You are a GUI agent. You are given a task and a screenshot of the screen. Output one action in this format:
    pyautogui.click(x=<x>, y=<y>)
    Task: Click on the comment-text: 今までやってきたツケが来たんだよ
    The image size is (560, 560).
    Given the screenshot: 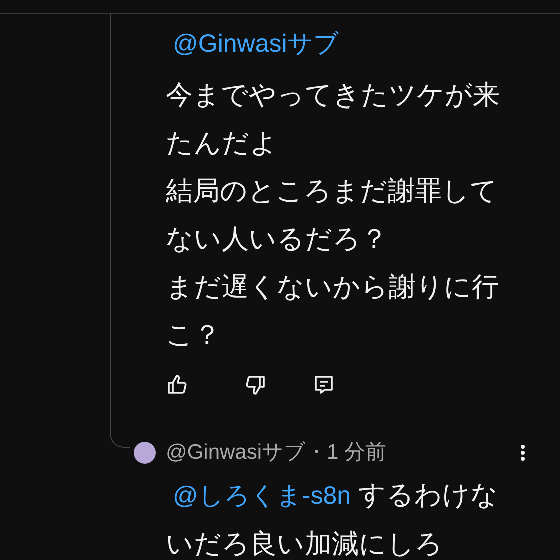 What is the action you would take?
    pyautogui.click(x=333, y=119)
    